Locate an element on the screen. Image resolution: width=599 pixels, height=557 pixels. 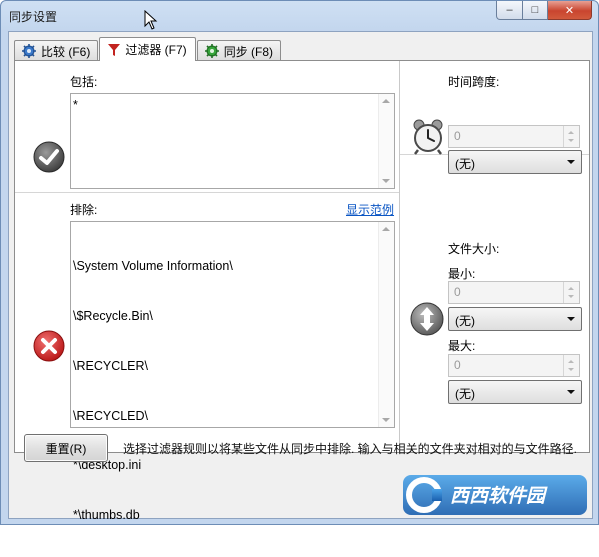
show-examples-link: 显示范例 is located at coordinates (370, 209).